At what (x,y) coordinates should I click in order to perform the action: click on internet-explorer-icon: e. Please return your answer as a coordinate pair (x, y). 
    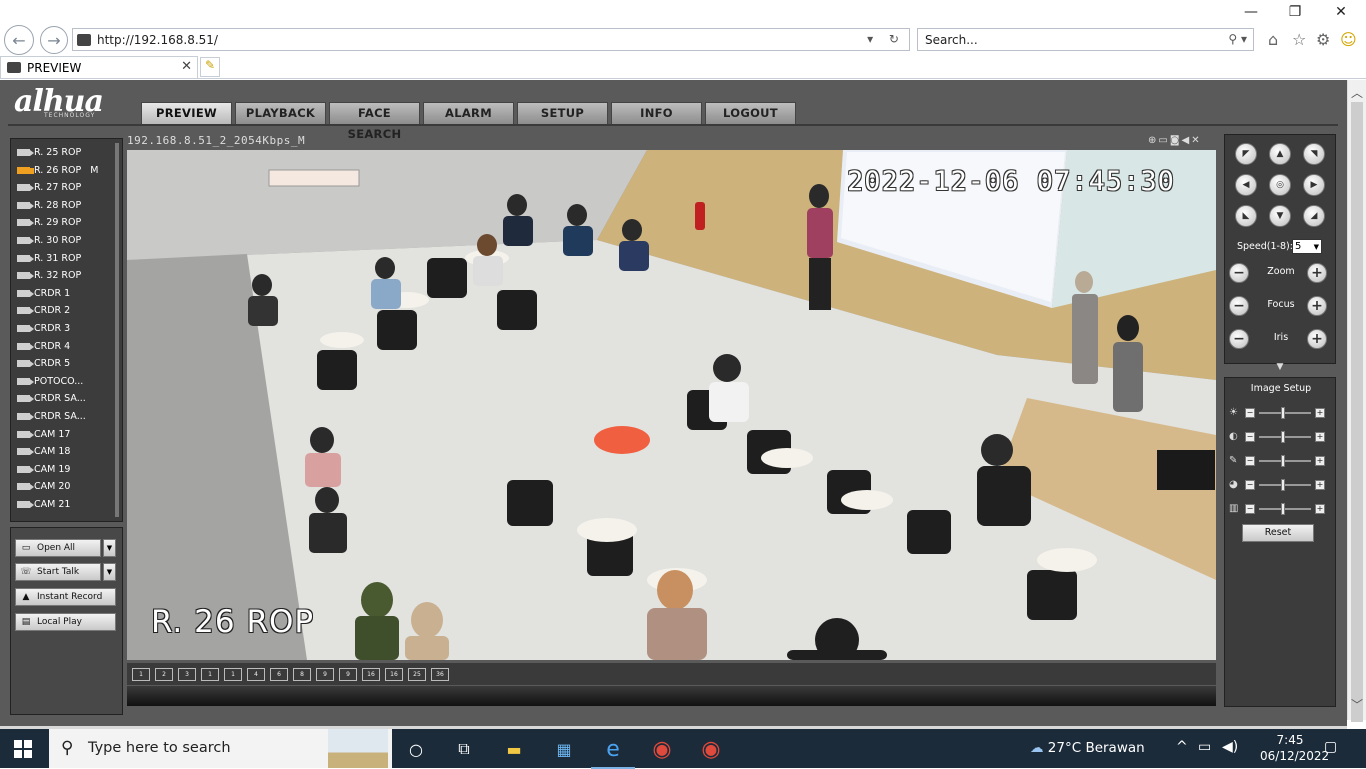
    Looking at the image, I should click on (613, 752).